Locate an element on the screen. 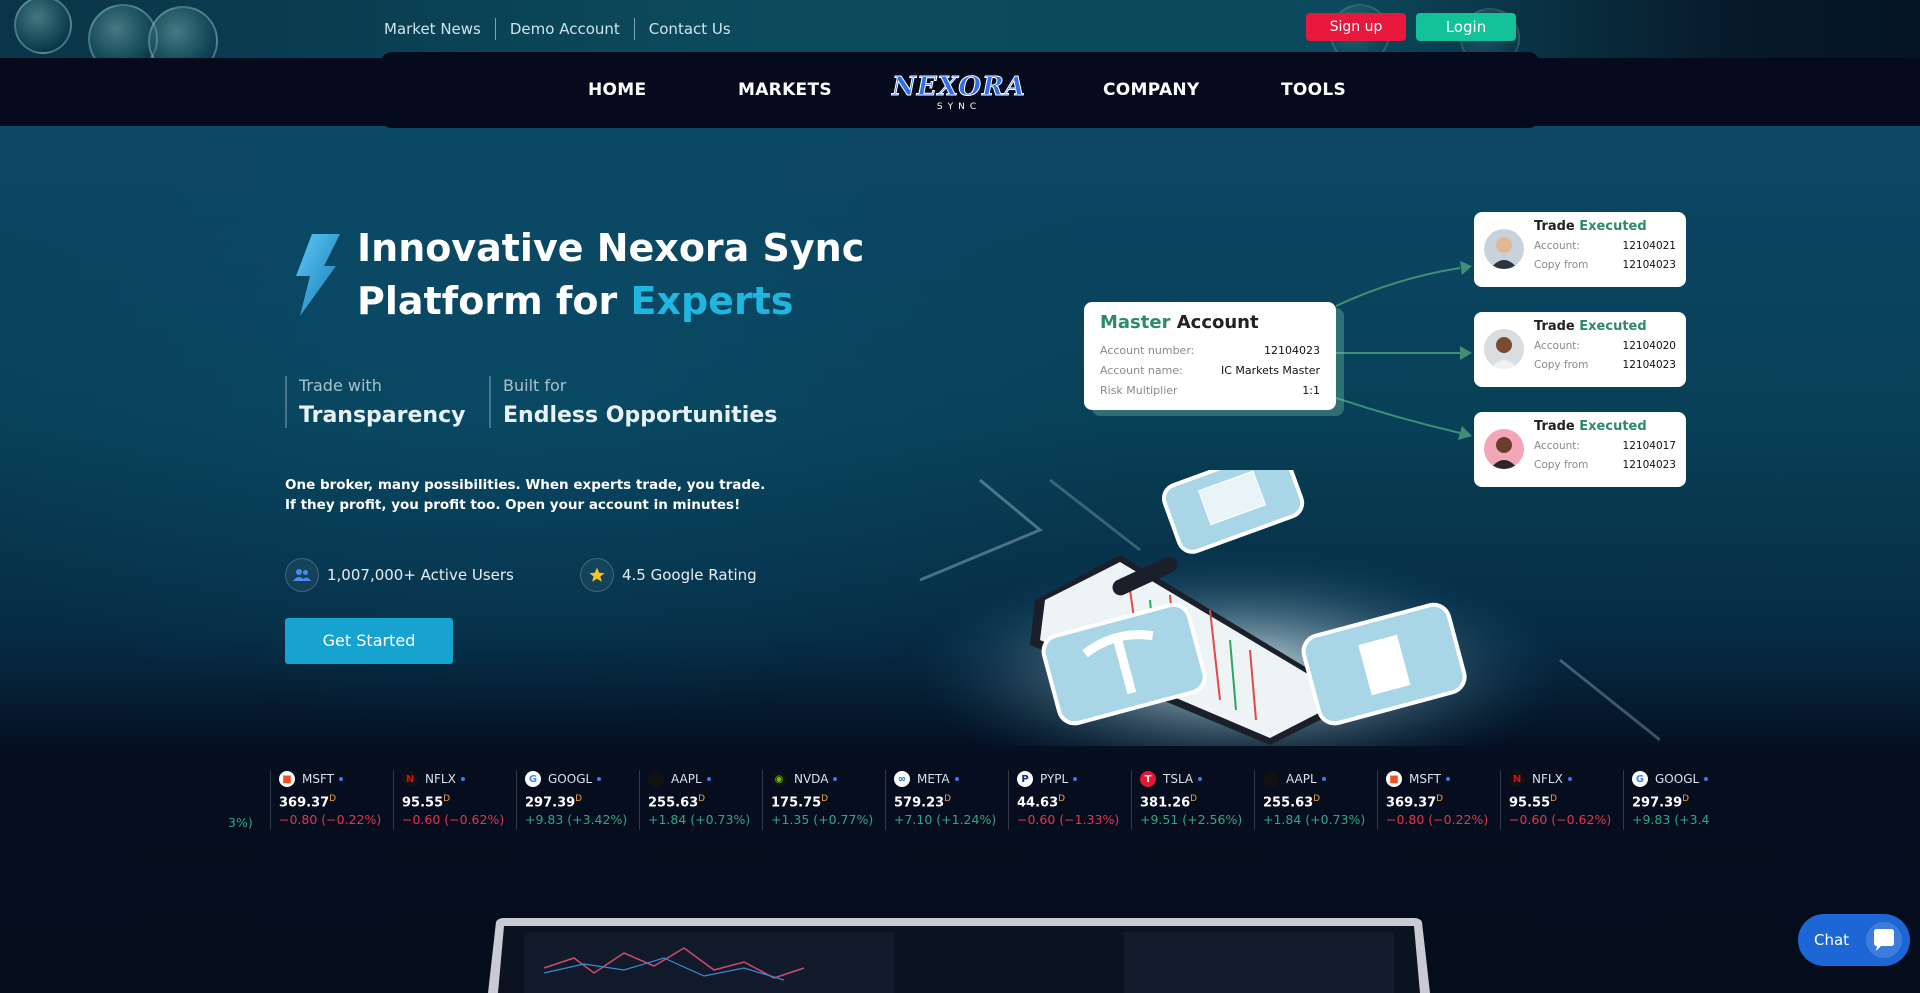 Image resolution: width=1920 pixels, height=993 pixels. ticker-price: 381.26D is located at coordinates (1197, 802).